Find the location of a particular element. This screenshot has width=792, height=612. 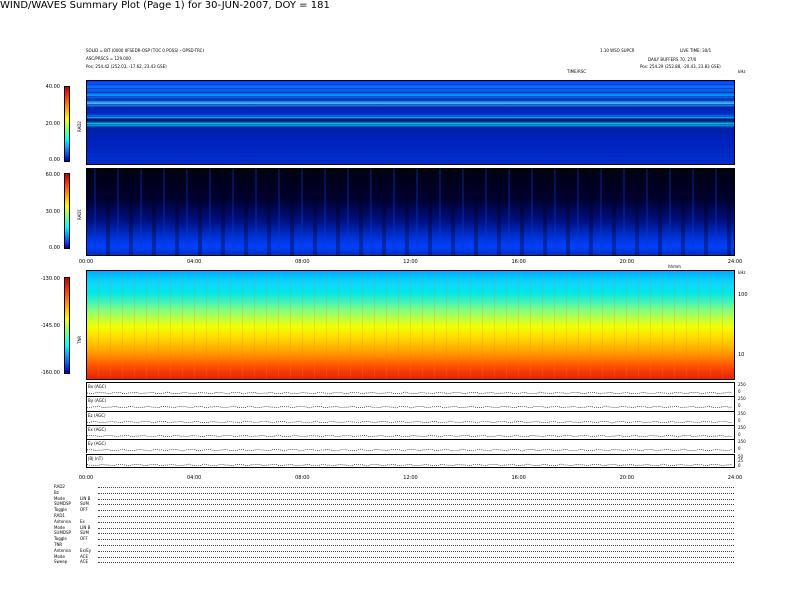

tnr-panel-name: TNR is located at coordinates (79, 339).